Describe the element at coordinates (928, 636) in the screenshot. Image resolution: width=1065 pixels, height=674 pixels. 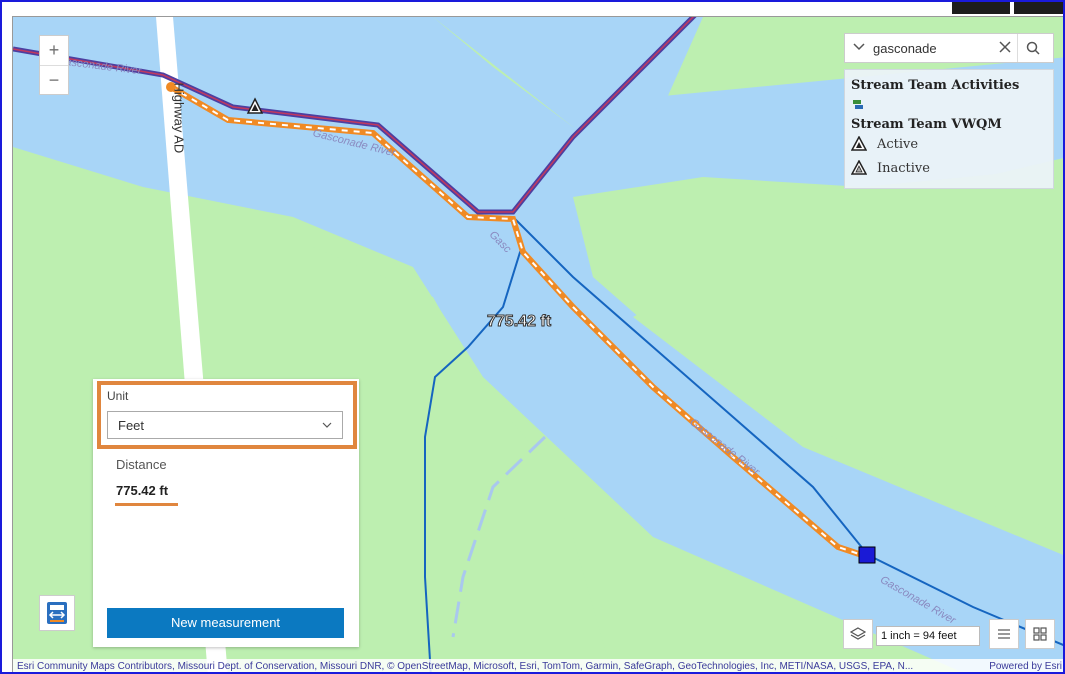
I see `scale-bar: 1 inch = 94 feet` at that location.